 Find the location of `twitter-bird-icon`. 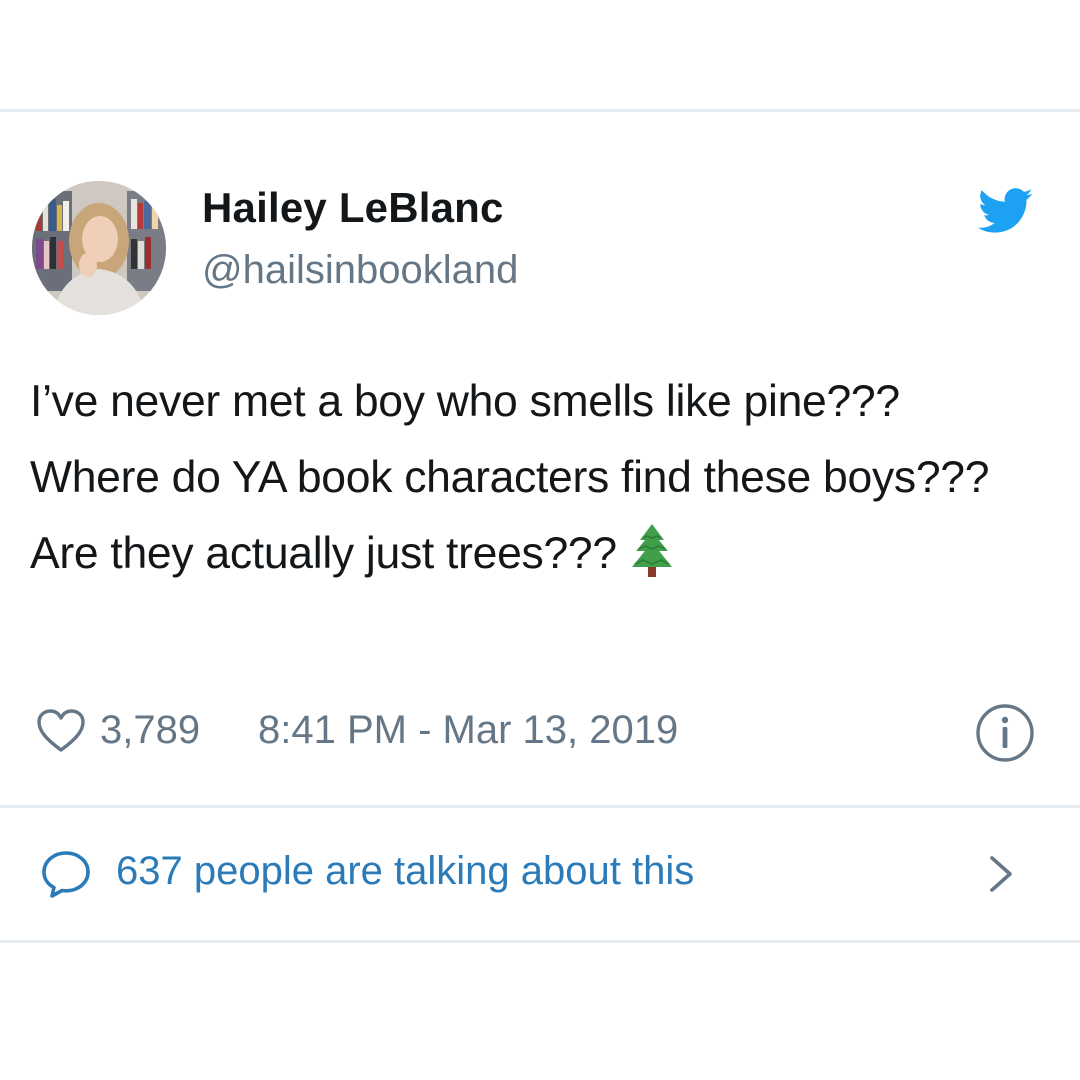

twitter-bird-icon is located at coordinates (1005, 211).